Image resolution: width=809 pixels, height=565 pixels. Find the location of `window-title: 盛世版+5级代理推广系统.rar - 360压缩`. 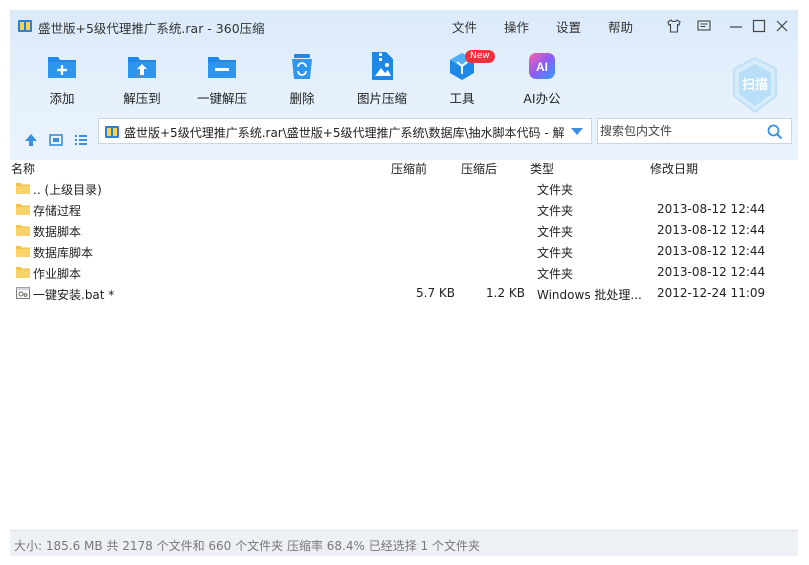

window-title: 盛世版+5级代理推广系统.rar - 360压缩 is located at coordinates (151, 28).